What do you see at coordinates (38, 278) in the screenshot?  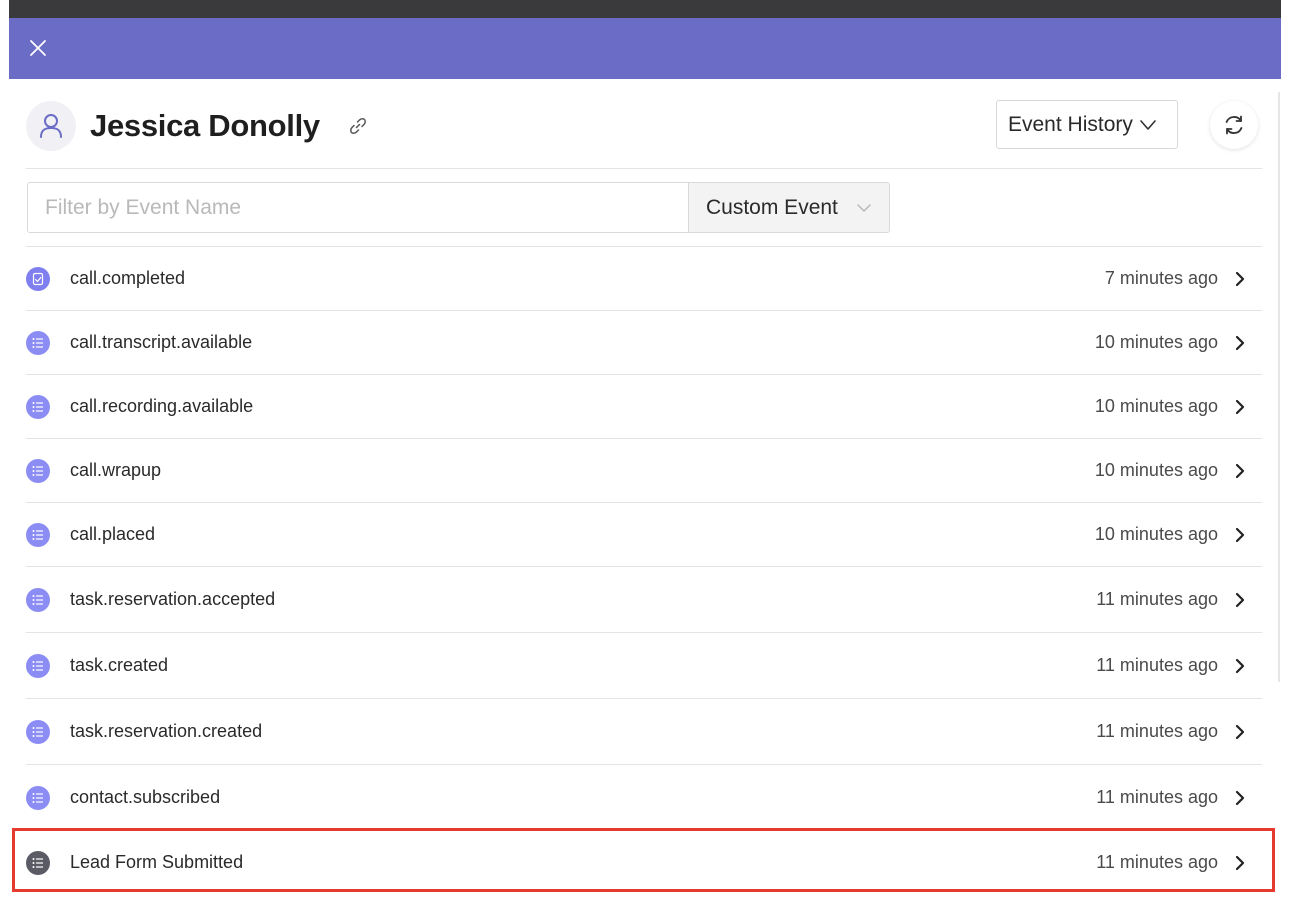 I see `call-completed-icon` at bounding box center [38, 278].